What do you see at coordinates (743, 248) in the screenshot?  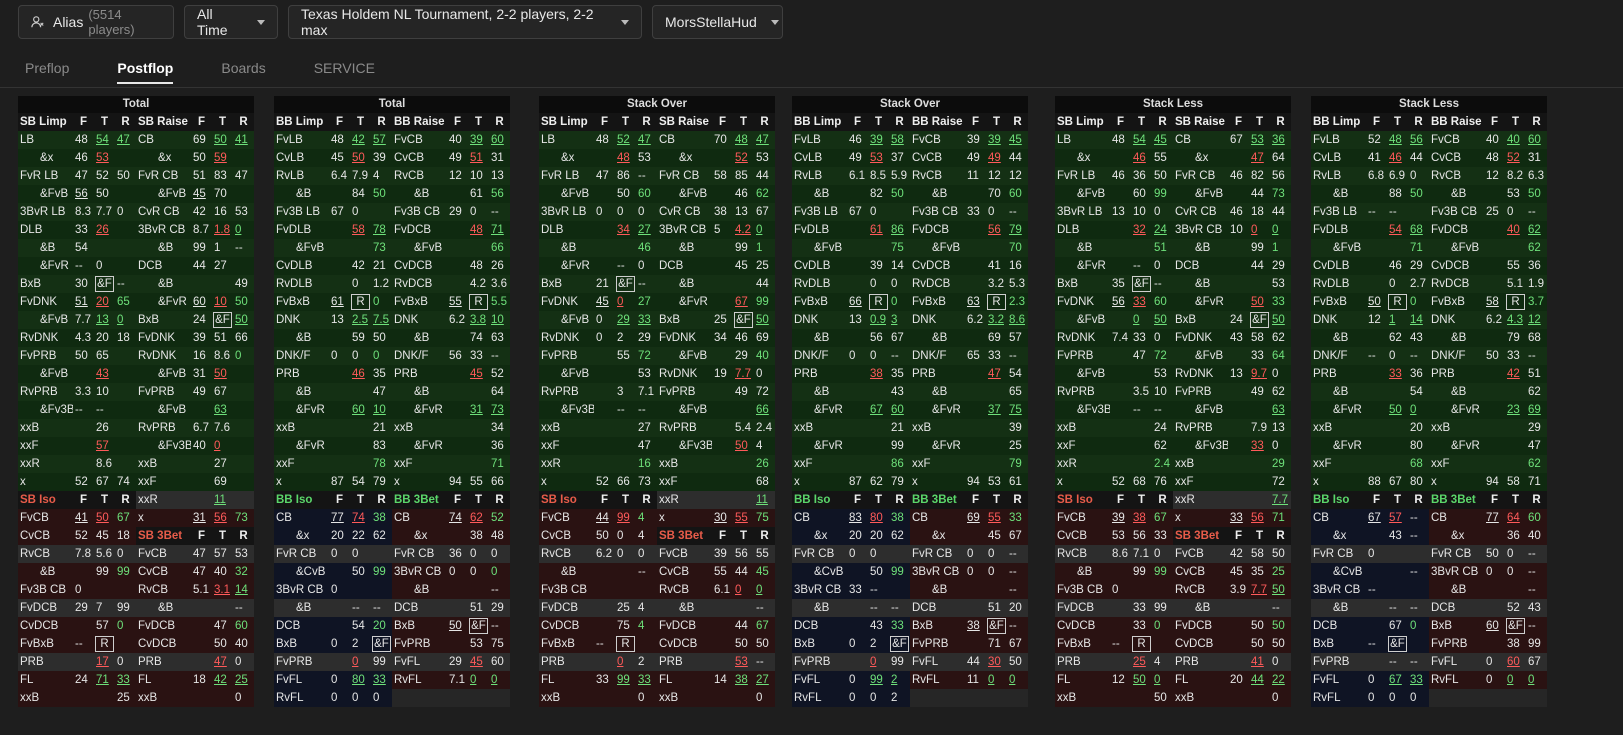 I see `stat-value: 99` at bounding box center [743, 248].